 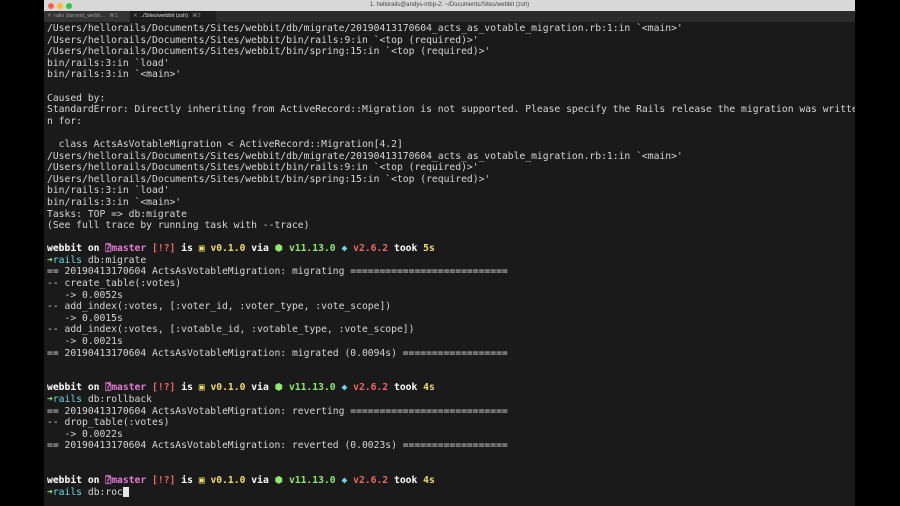 I want to click on tab-shortcut: ⌘2, so click(x=196, y=16).